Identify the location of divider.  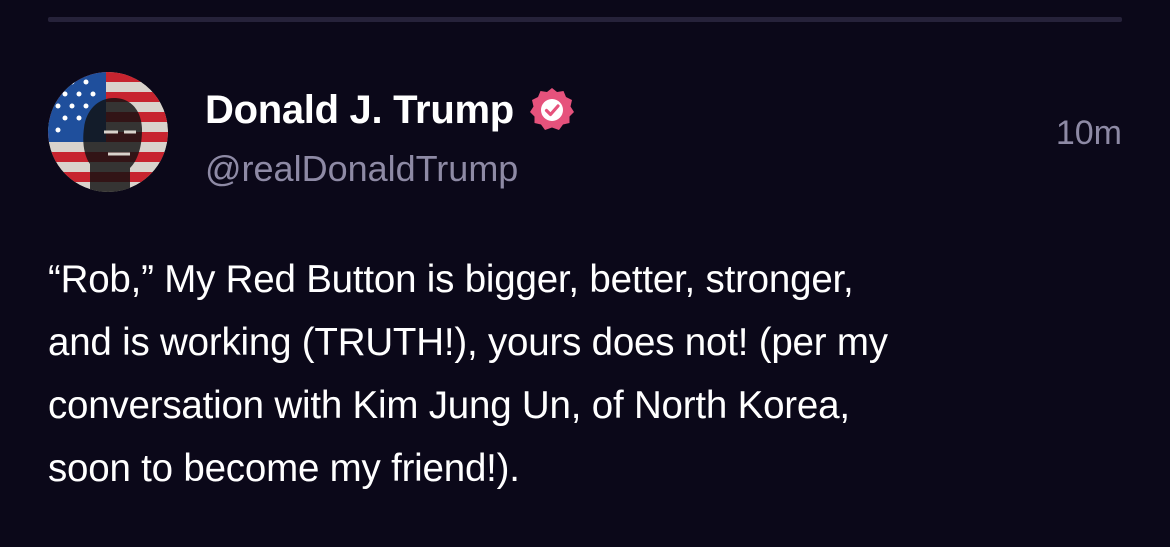
(585, 19).